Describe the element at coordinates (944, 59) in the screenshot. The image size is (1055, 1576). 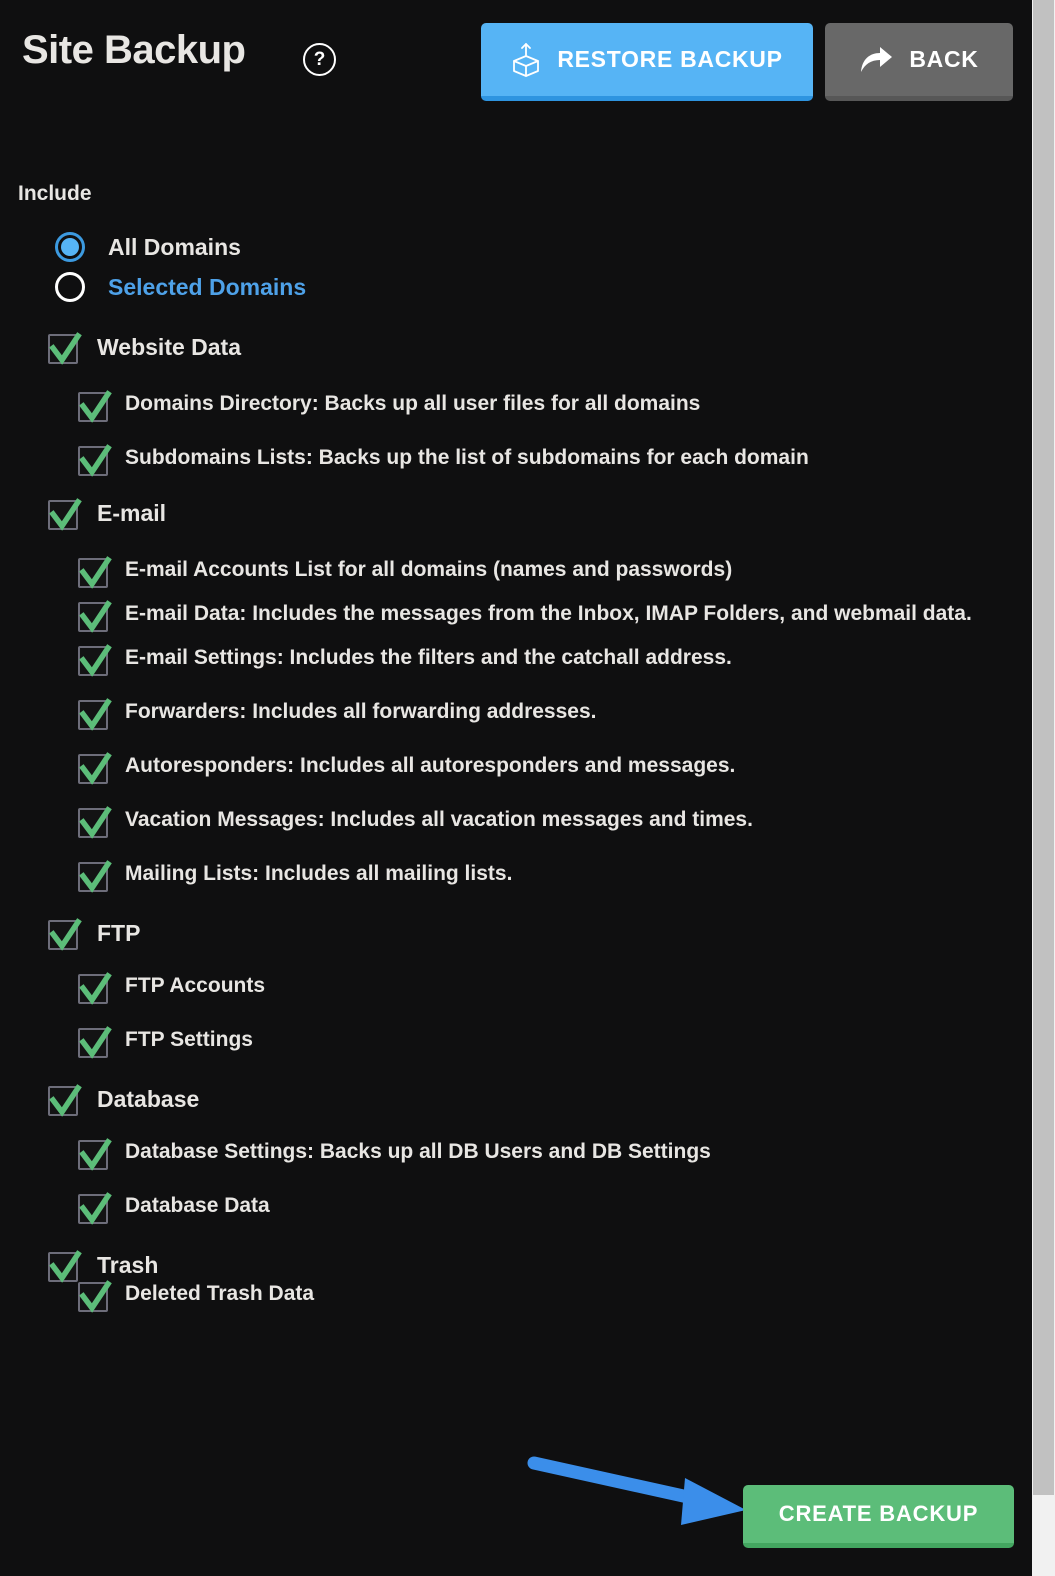
I see `back-label: BACK` at that location.